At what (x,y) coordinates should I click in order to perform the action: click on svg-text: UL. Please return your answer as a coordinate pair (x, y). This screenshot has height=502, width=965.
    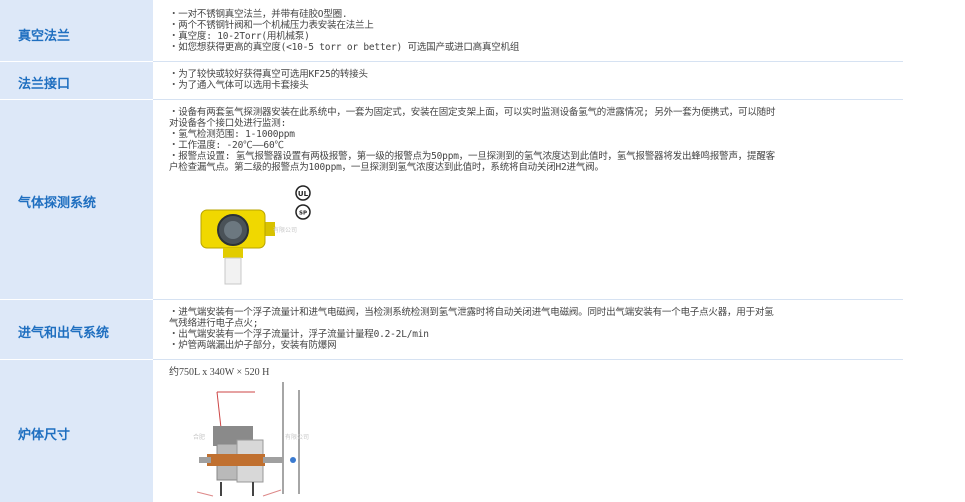
    Looking at the image, I should click on (303, 194).